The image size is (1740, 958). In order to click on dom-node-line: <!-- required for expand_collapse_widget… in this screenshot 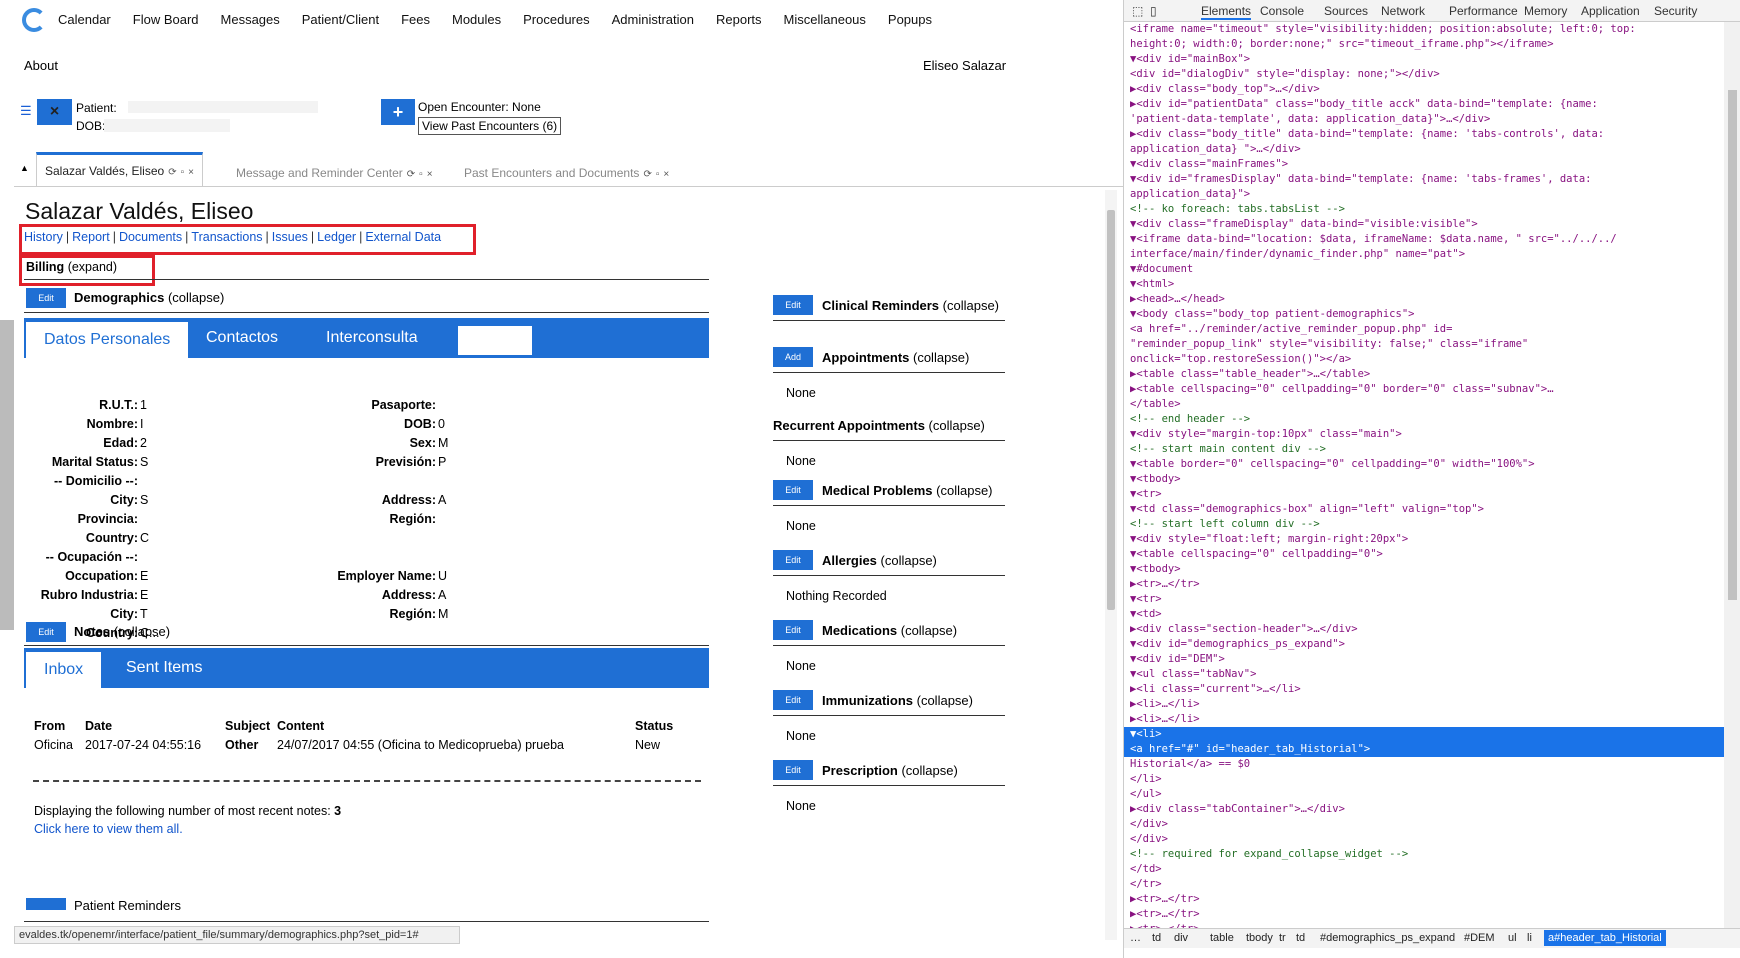, I will do `click(1269, 854)`.